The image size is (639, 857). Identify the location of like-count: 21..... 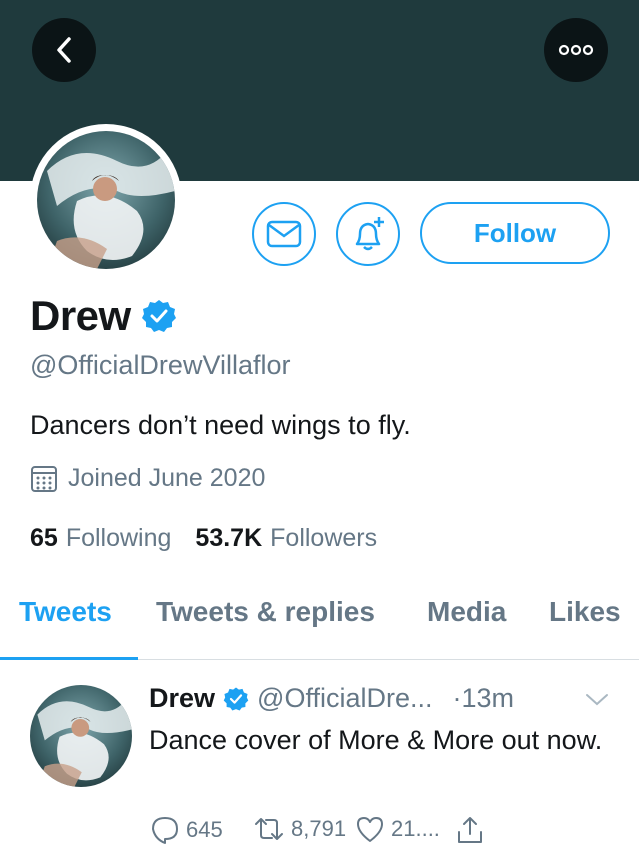
(415, 828).